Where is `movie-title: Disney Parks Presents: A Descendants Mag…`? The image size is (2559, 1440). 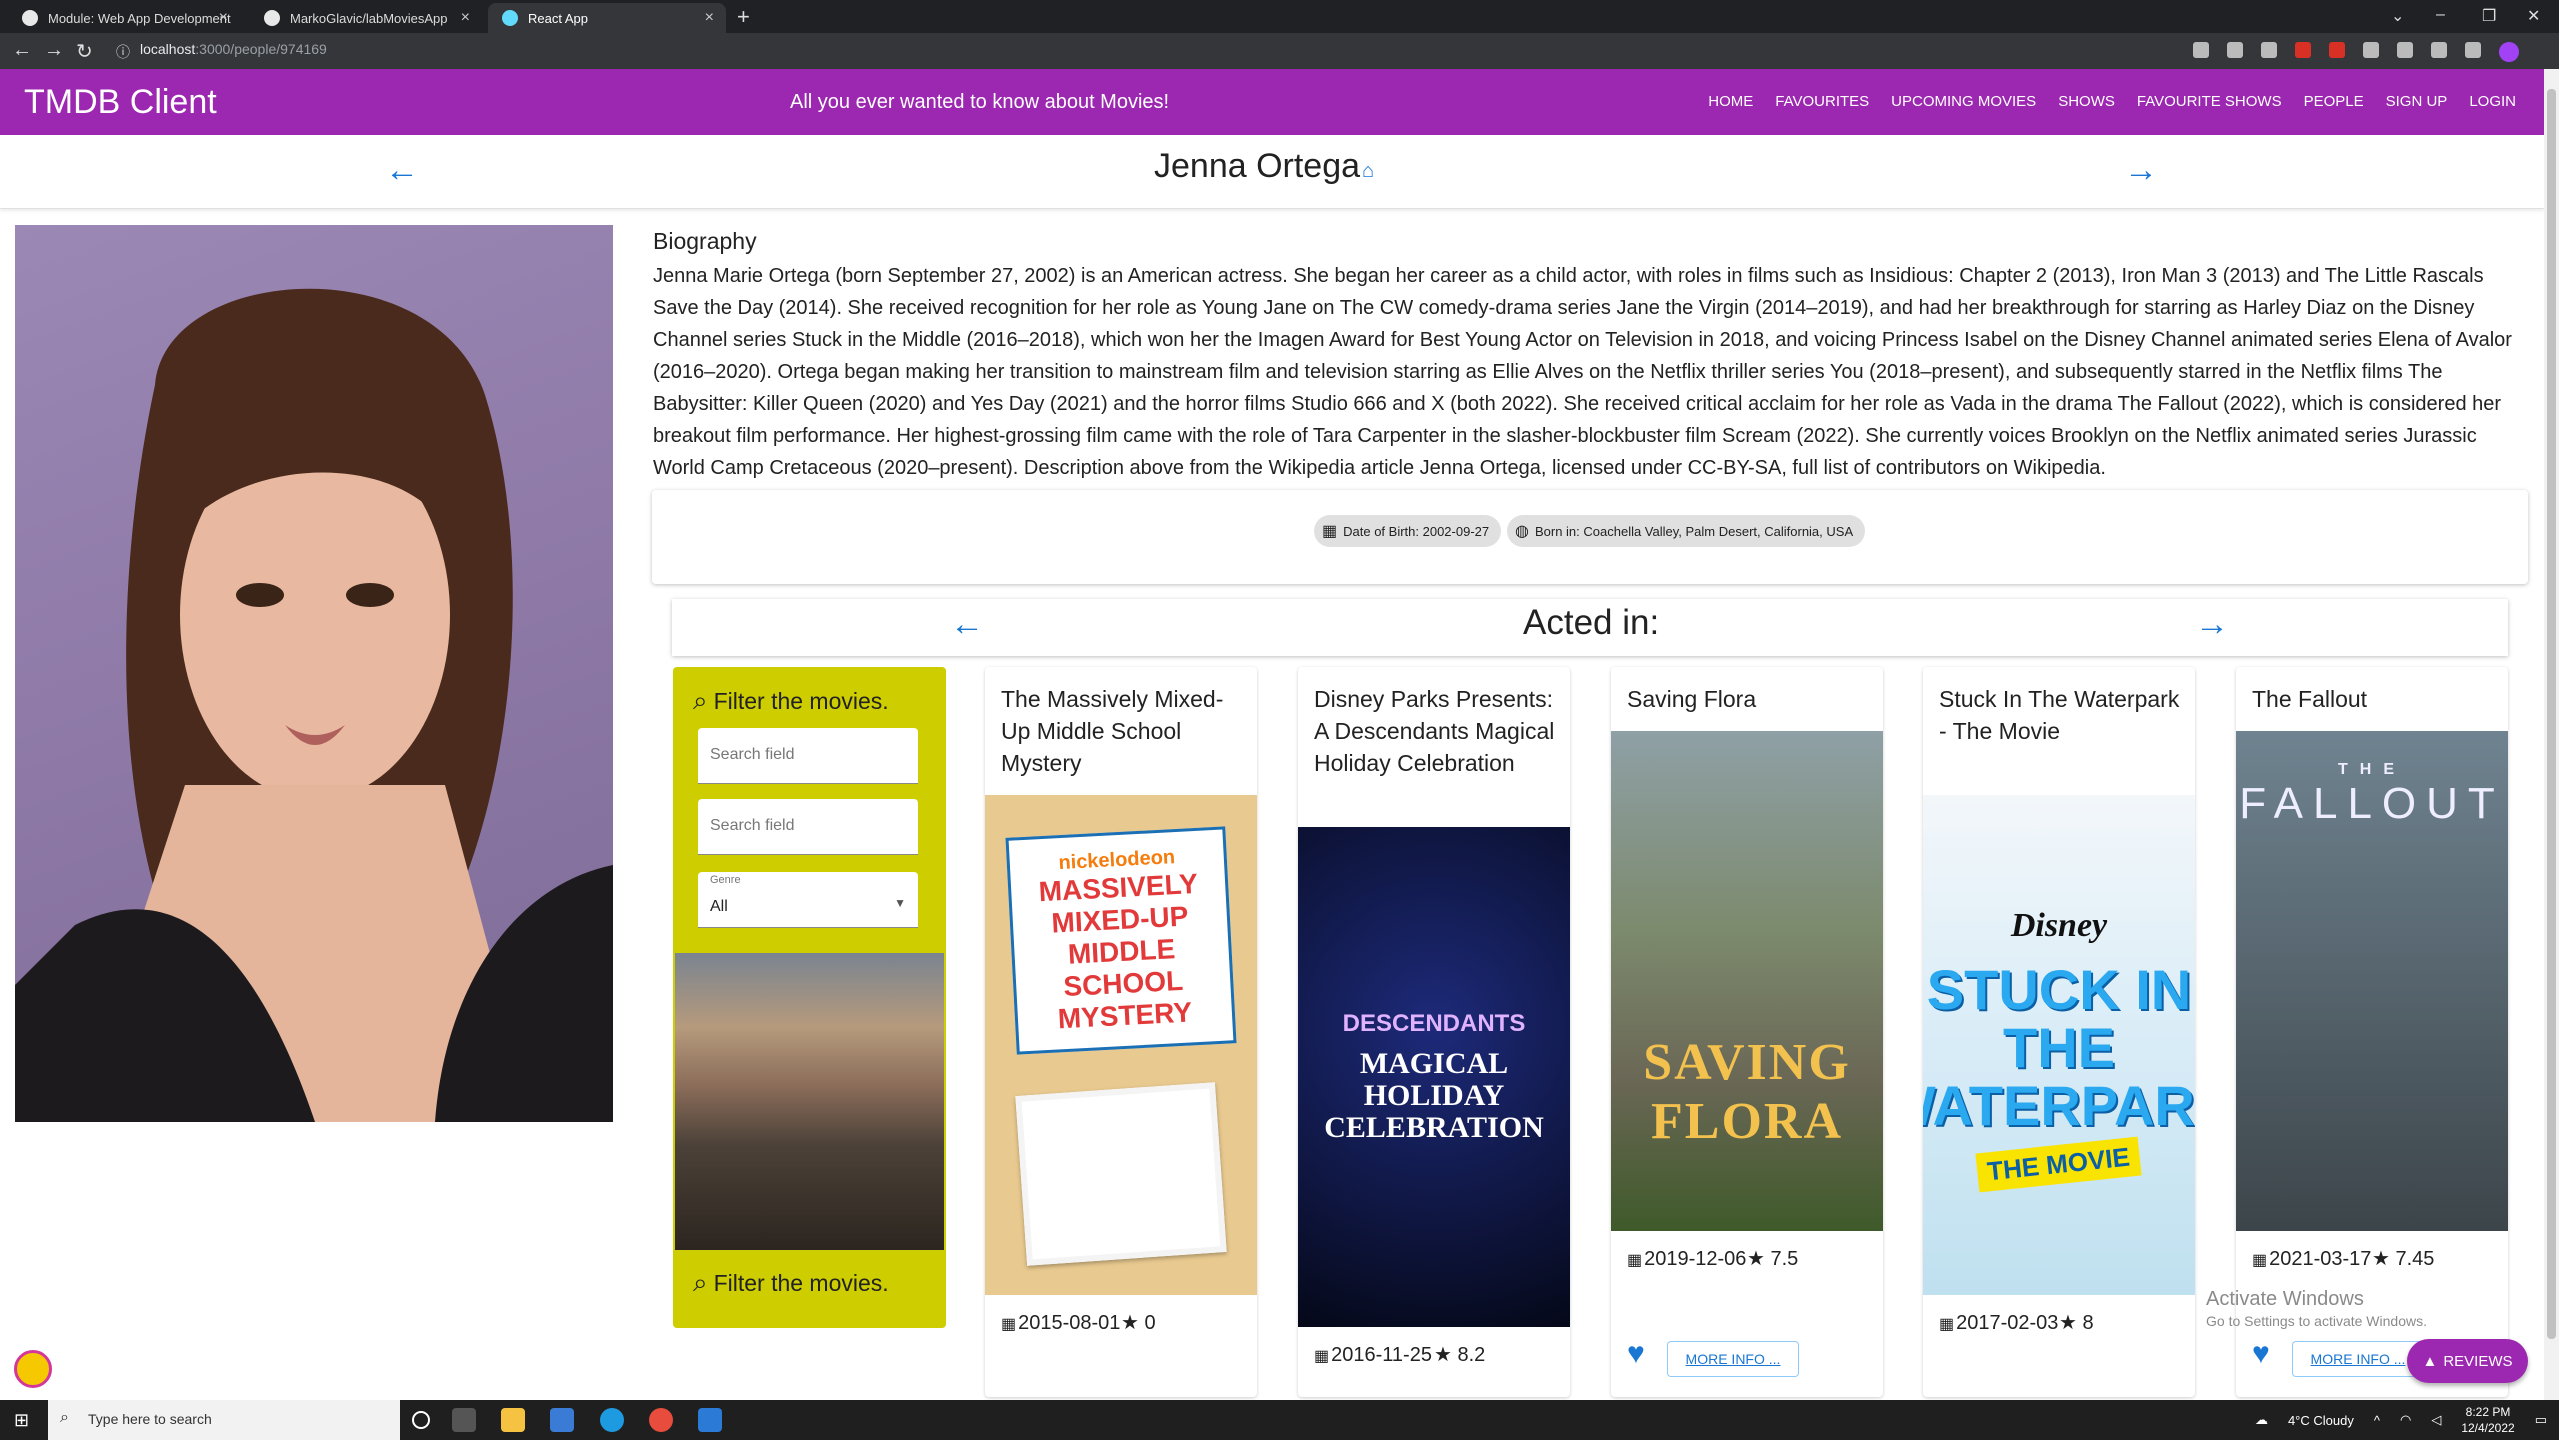 movie-title: Disney Parks Presents: A Descendants Mag… is located at coordinates (1434, 731).